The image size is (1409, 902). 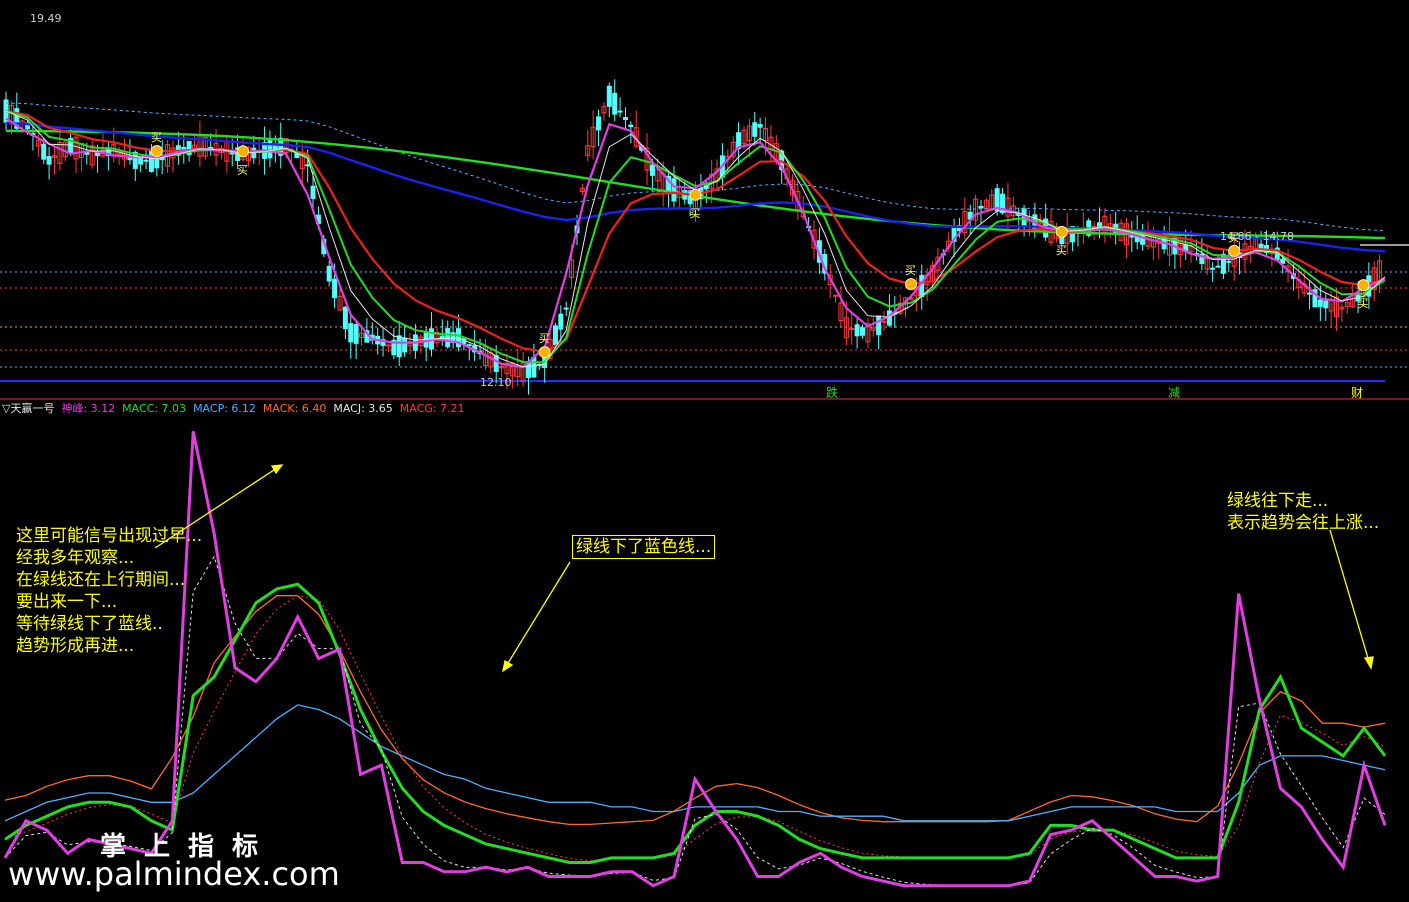 What do you see at coordinates (224, 408) in the screenshot?
I see `legend-macp: MACP: 6.12` at bounding box center [224, 408].